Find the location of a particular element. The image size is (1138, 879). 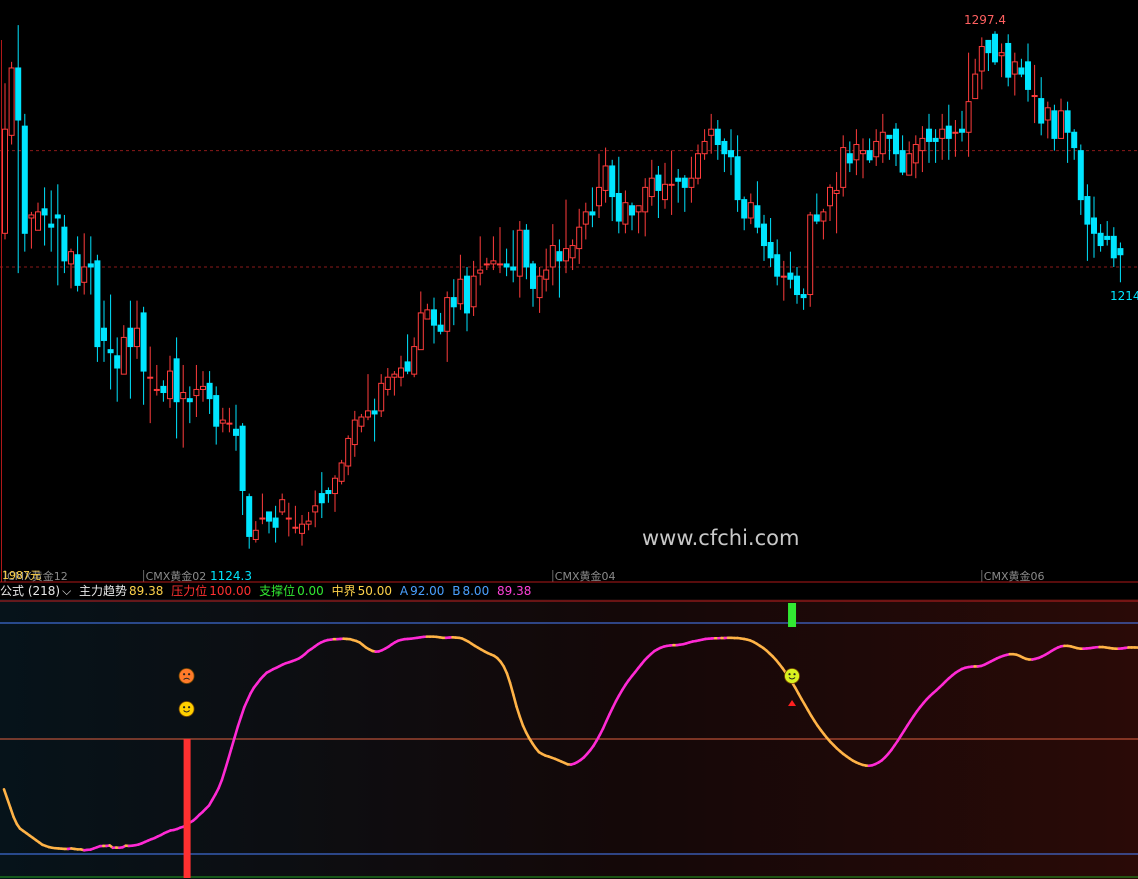

formula-selector: 公式 (218) ⌵ is located at coordinates (35, 591).